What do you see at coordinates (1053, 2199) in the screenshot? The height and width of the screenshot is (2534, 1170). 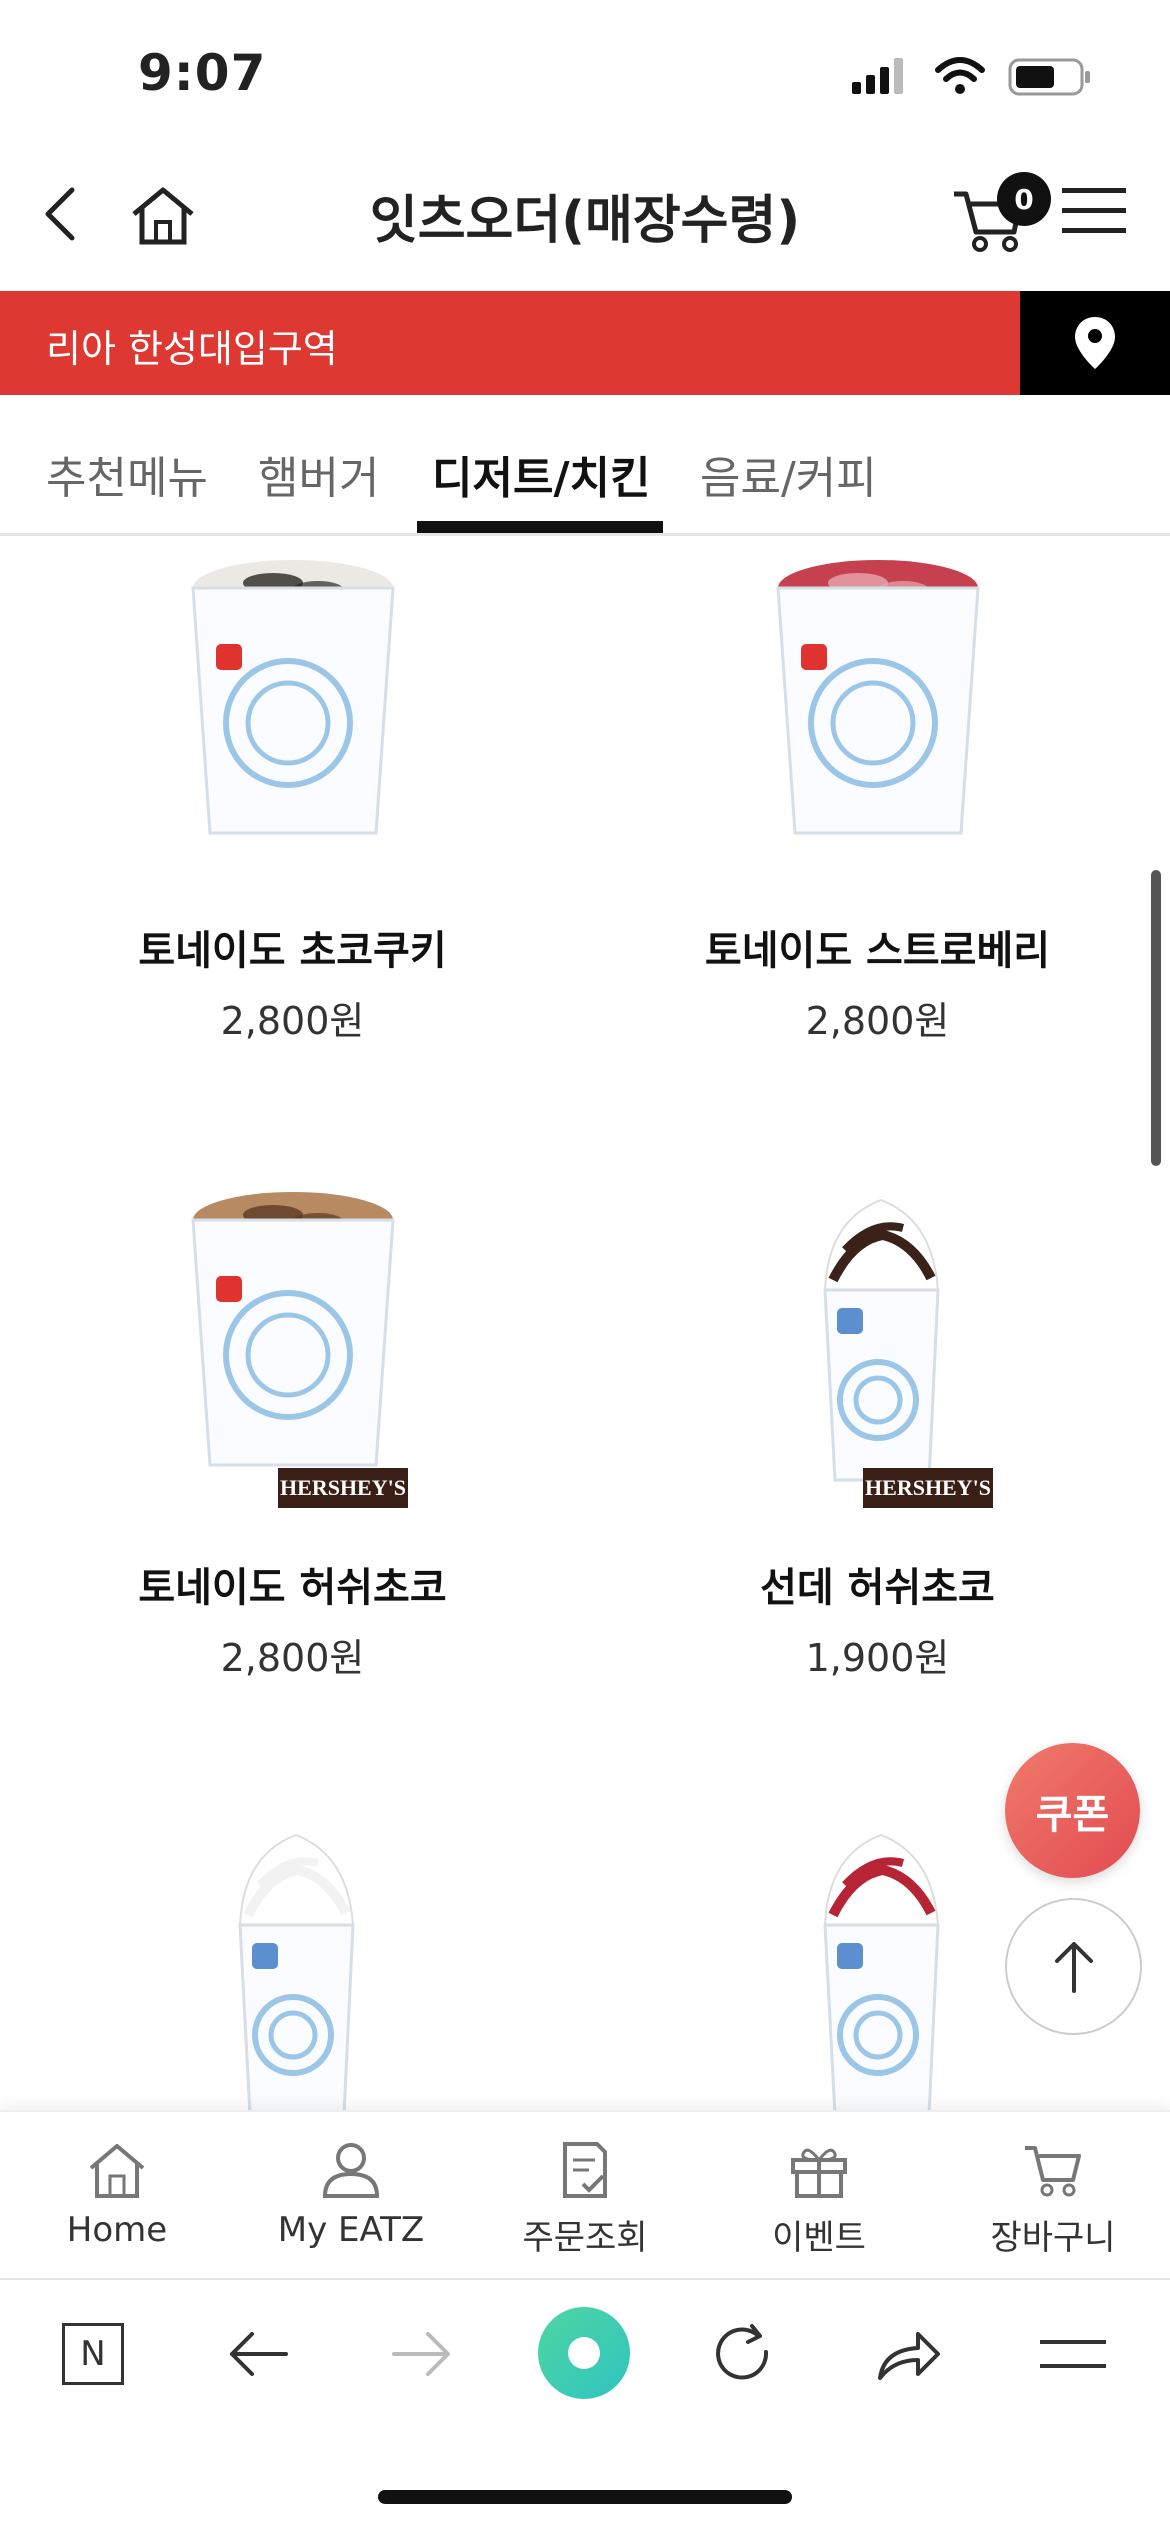 I see `nav-cart: 장바구니` at bounding box center [1053, 2199].